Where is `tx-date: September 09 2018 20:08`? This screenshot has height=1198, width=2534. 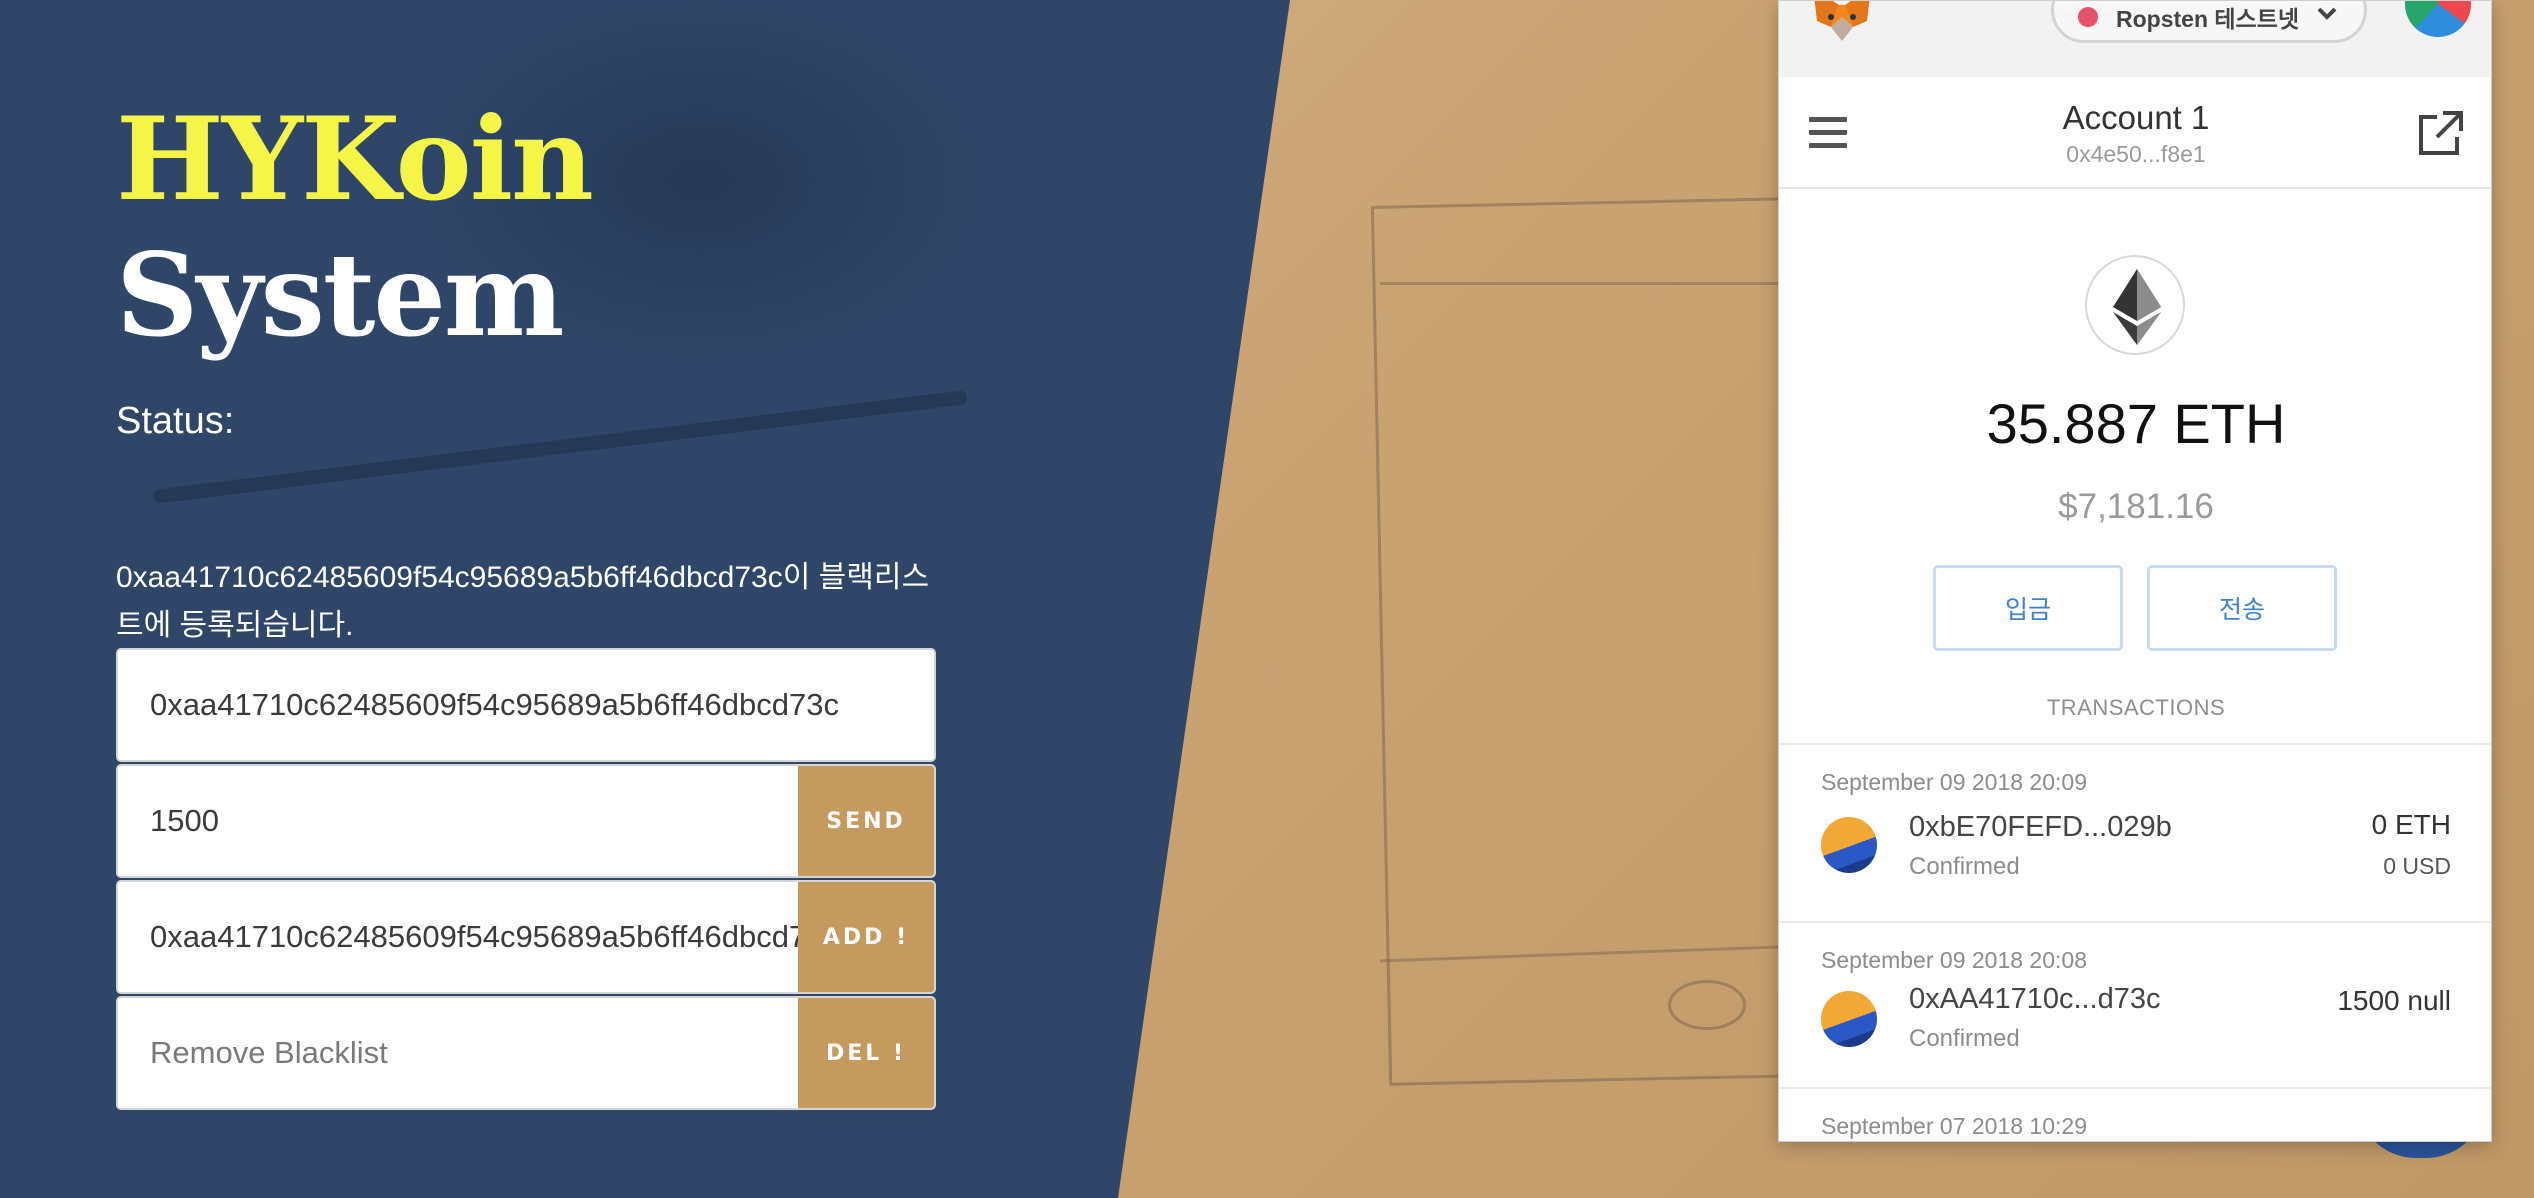
tx-date: September 09 2018 20:08 is located at coordinates (1954, 960).